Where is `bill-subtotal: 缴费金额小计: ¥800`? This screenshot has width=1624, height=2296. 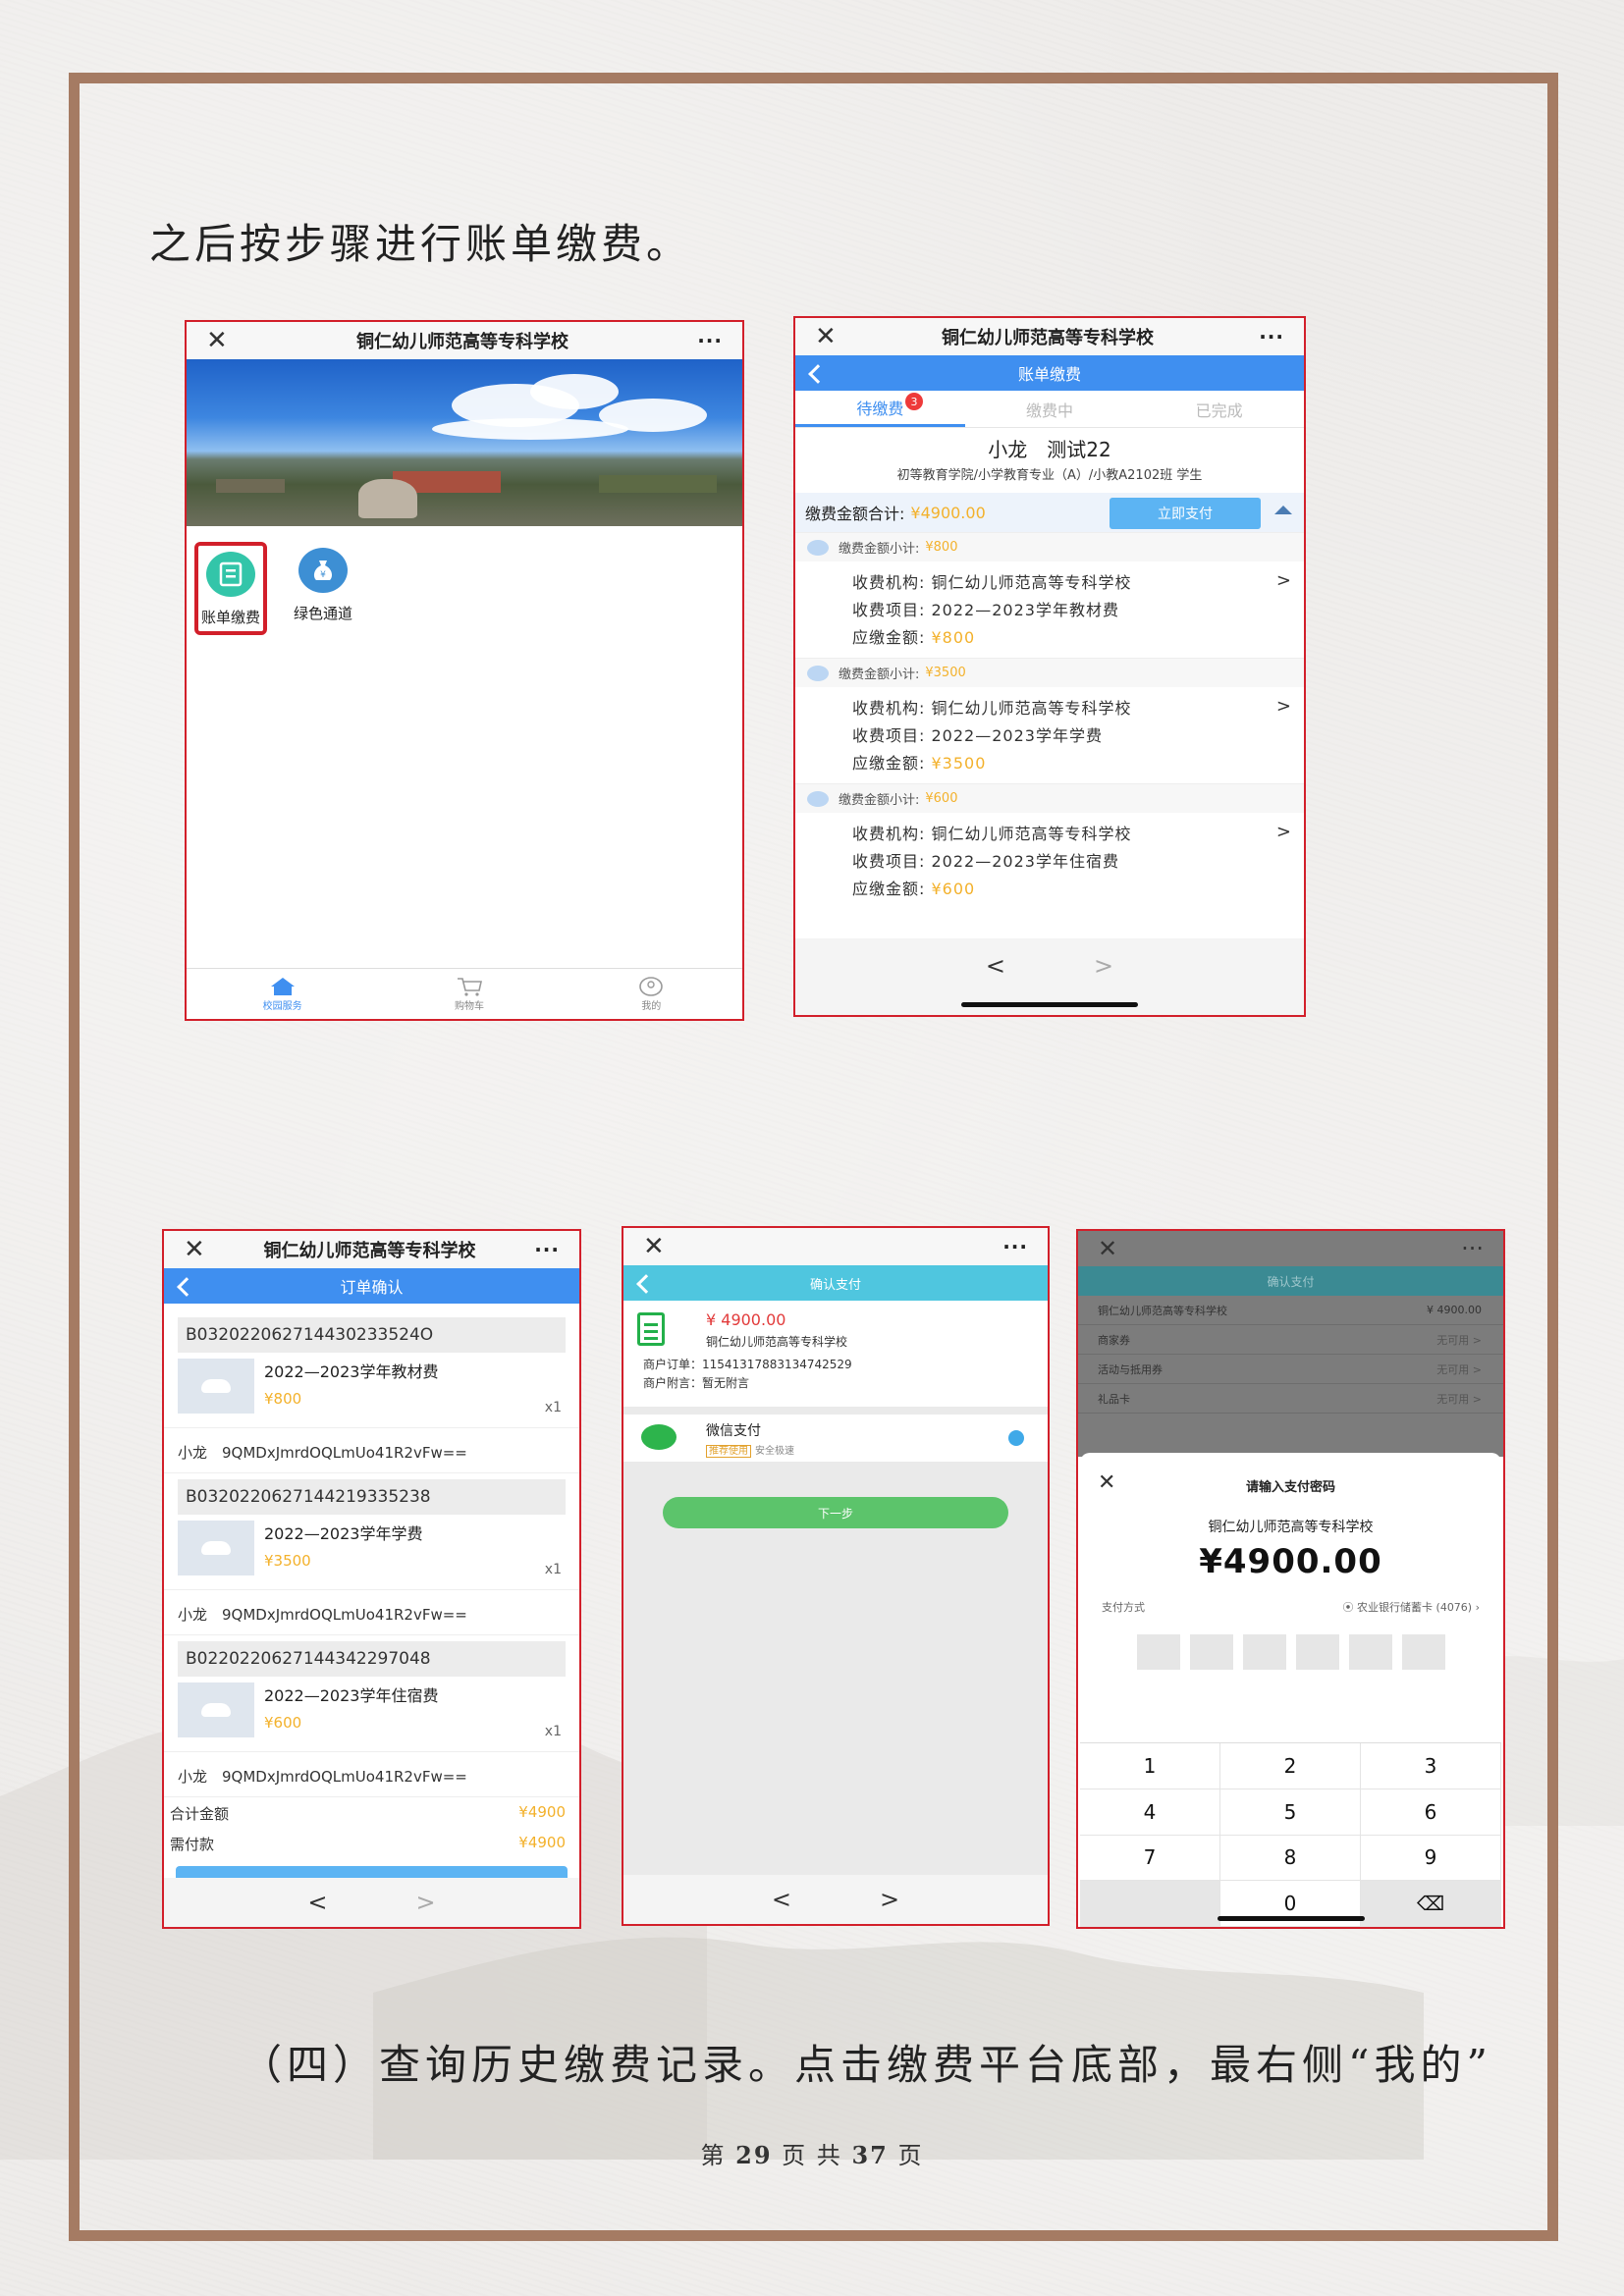 bill-subtotal: 缴费金额小计: ¥800 is located at coordinates (1049, 546).